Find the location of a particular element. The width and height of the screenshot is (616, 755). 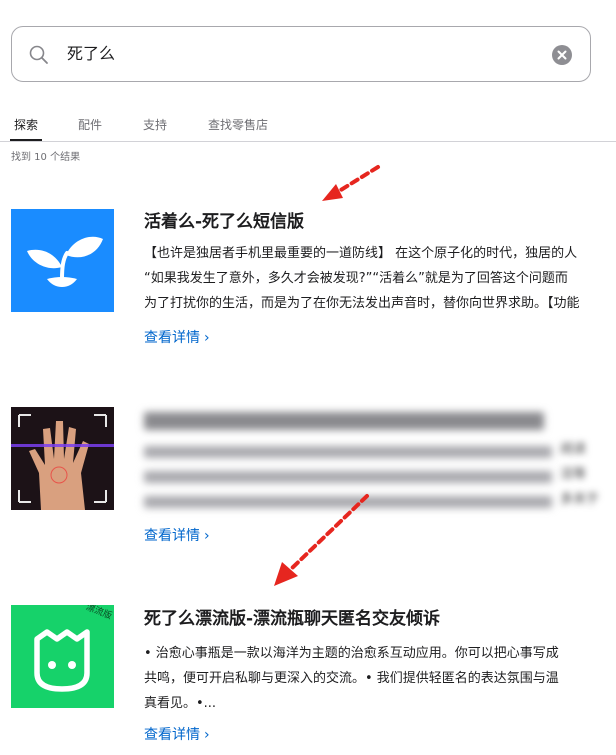

description-line: 【也许是独居者手机里最重要的一道防线】 在这个原子化的时代，独居的人 is located at coordinates (361, 253).